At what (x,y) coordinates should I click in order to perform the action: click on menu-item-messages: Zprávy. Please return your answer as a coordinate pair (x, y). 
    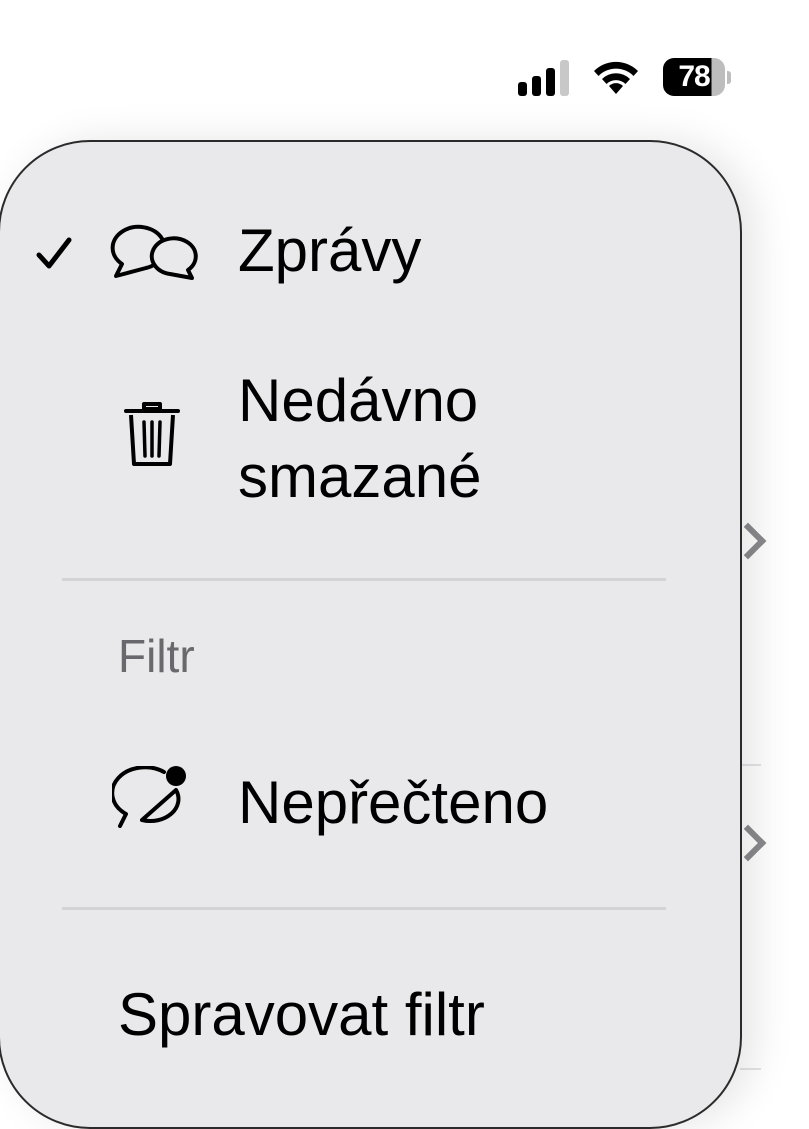
    Looking at the image, I should click on (370, 252).